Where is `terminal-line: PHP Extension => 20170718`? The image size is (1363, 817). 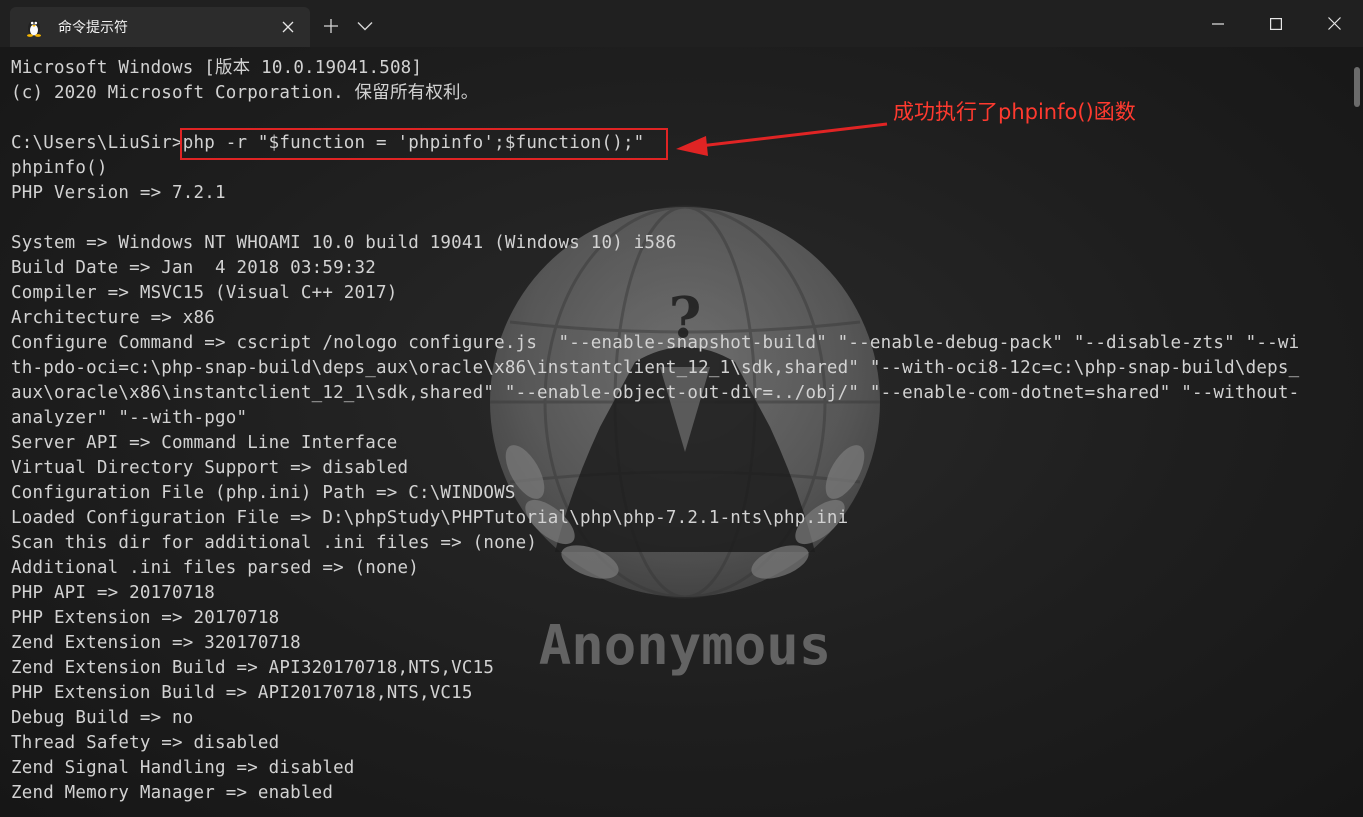 terminal-line: PHP Extension => 20170718 is located at coordinates (145, 618).